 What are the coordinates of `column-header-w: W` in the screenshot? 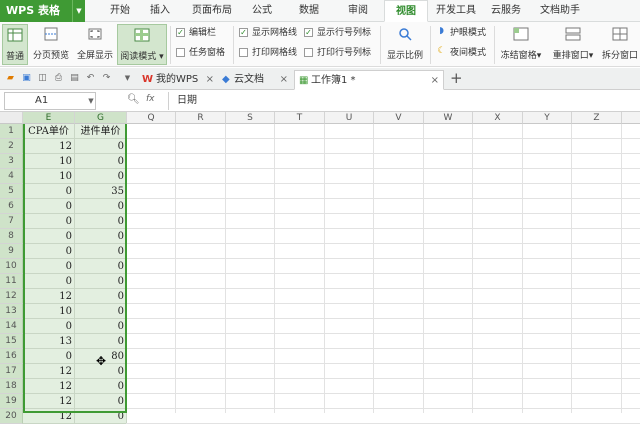 It's located at (448, 118).